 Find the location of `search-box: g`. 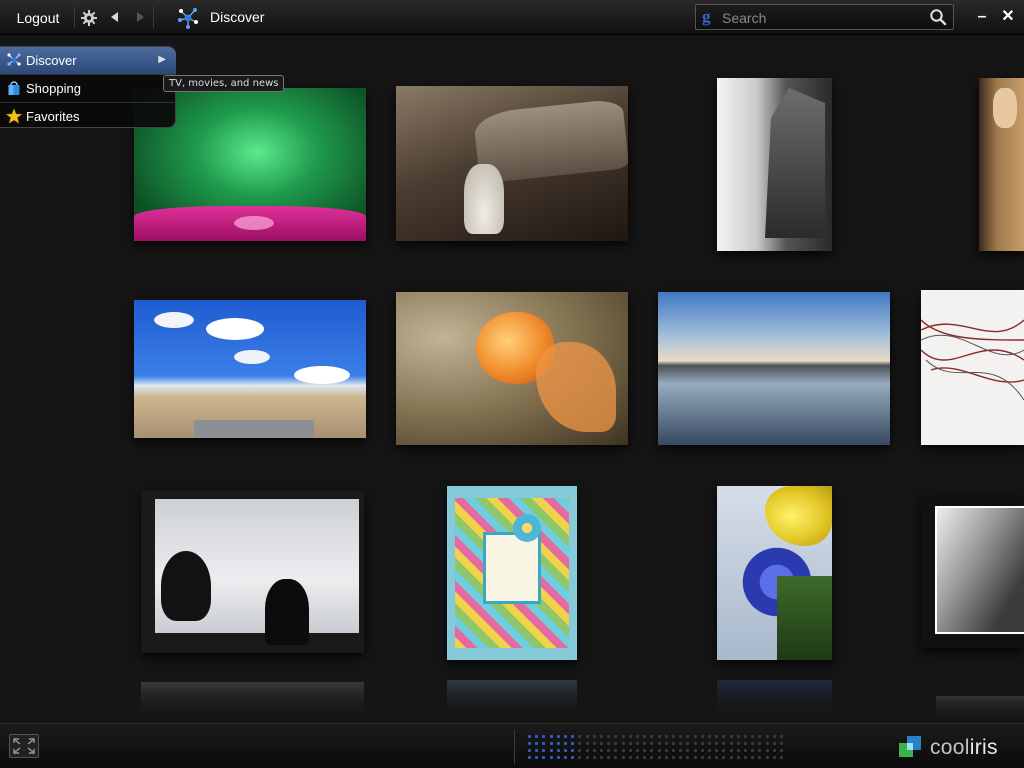

search-box: g is located at coordinates (824, 17).